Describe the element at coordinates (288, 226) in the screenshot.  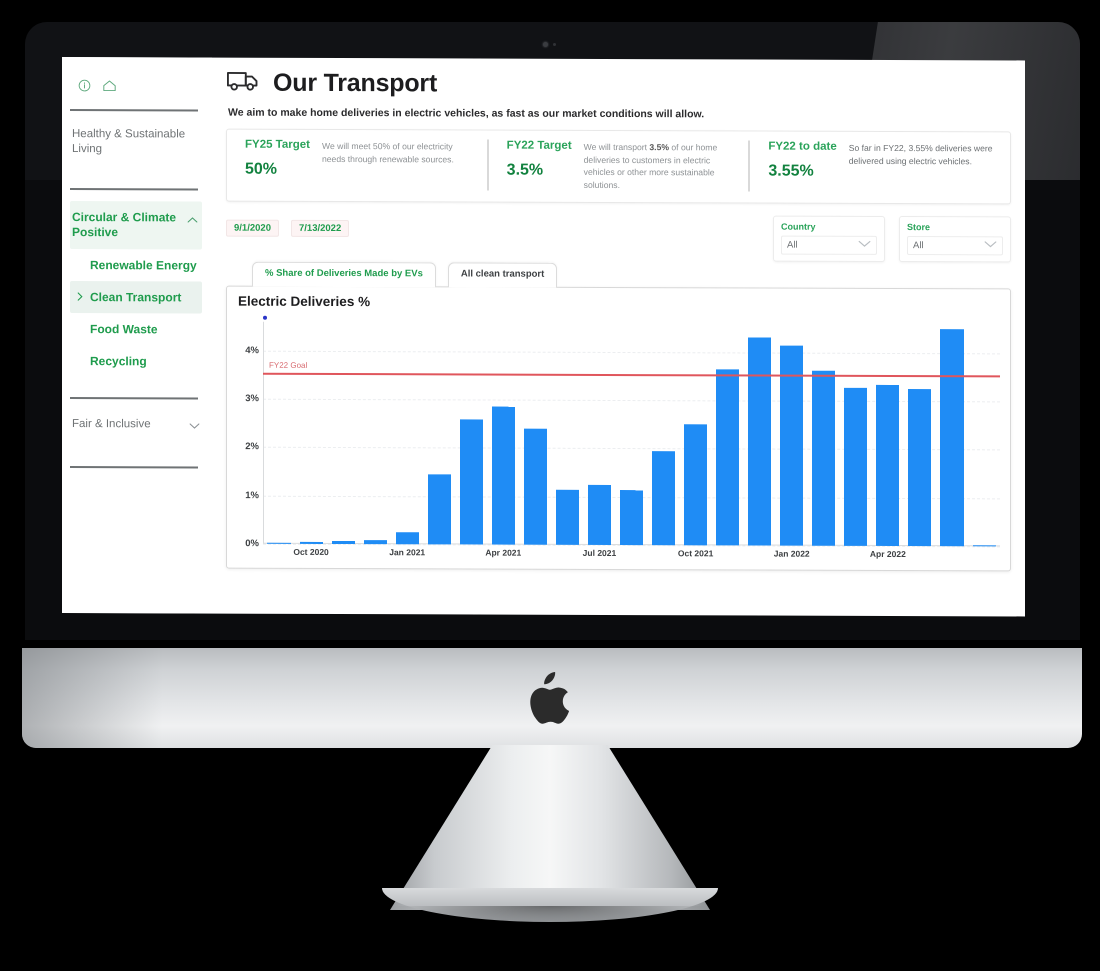
I see `date-range: 9/1/2020 7/13/2022` at that location.